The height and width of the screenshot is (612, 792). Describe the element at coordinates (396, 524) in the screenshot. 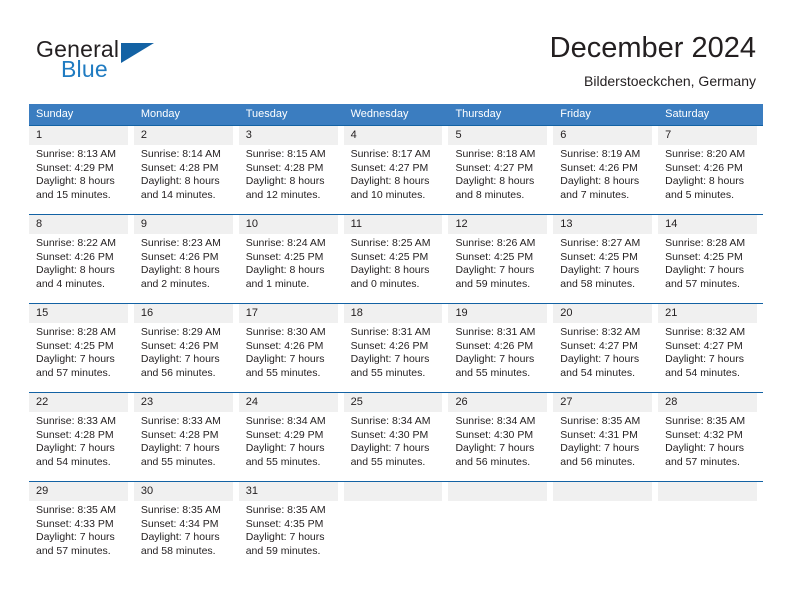

I see `calendar-day-cell-empty` at that location.